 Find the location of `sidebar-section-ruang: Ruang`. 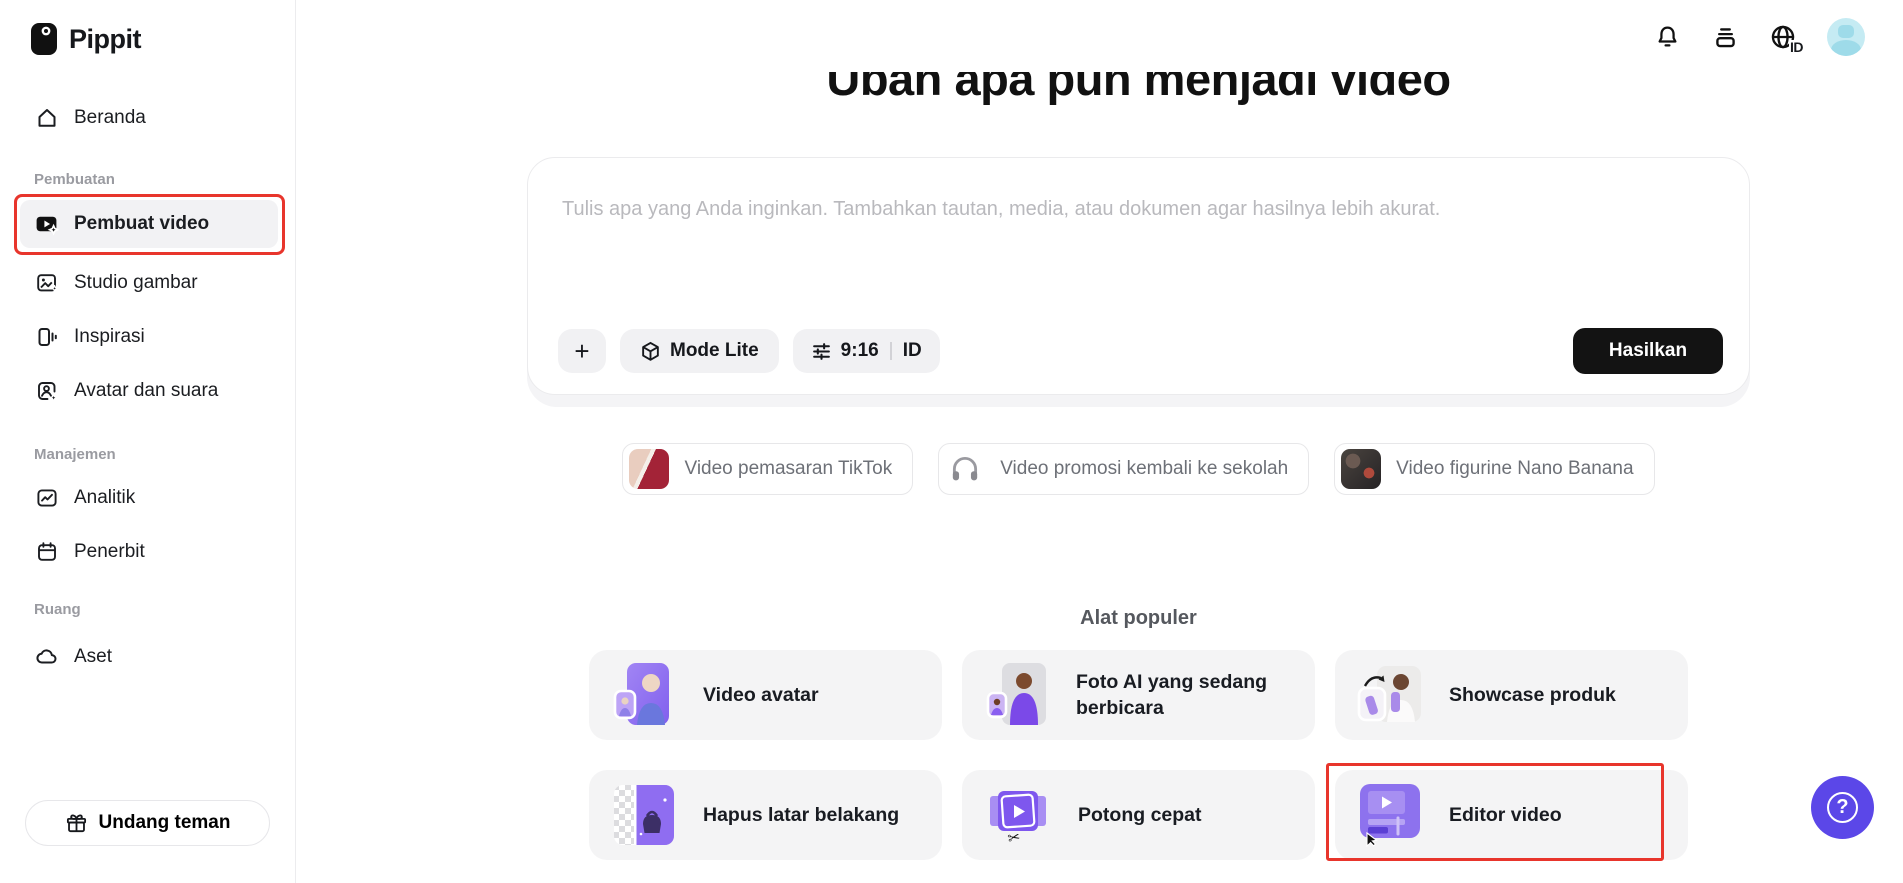

sidebar-section-ruang: Ruang is located at coordinates (57, 609).